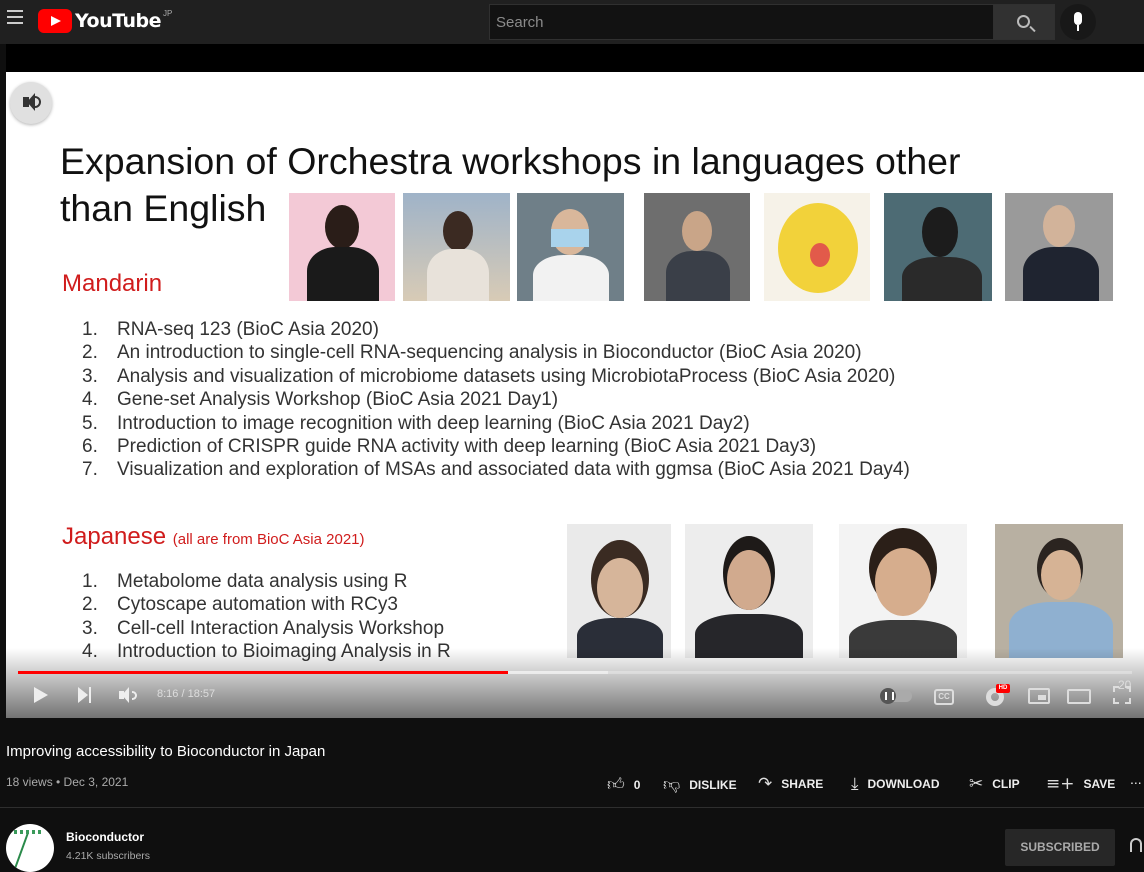 This screenshot has width=1144, height=872. I want to click on youtube-play-icon, so click(55, 21).